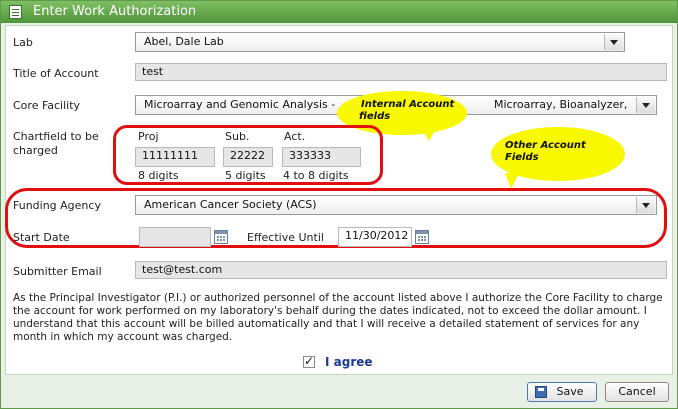 The height and width of the screenshot is (409, 678). Describe the element at coordinates (175, 157) in the screenshot. I see `proj-input: 11111111` at that location.